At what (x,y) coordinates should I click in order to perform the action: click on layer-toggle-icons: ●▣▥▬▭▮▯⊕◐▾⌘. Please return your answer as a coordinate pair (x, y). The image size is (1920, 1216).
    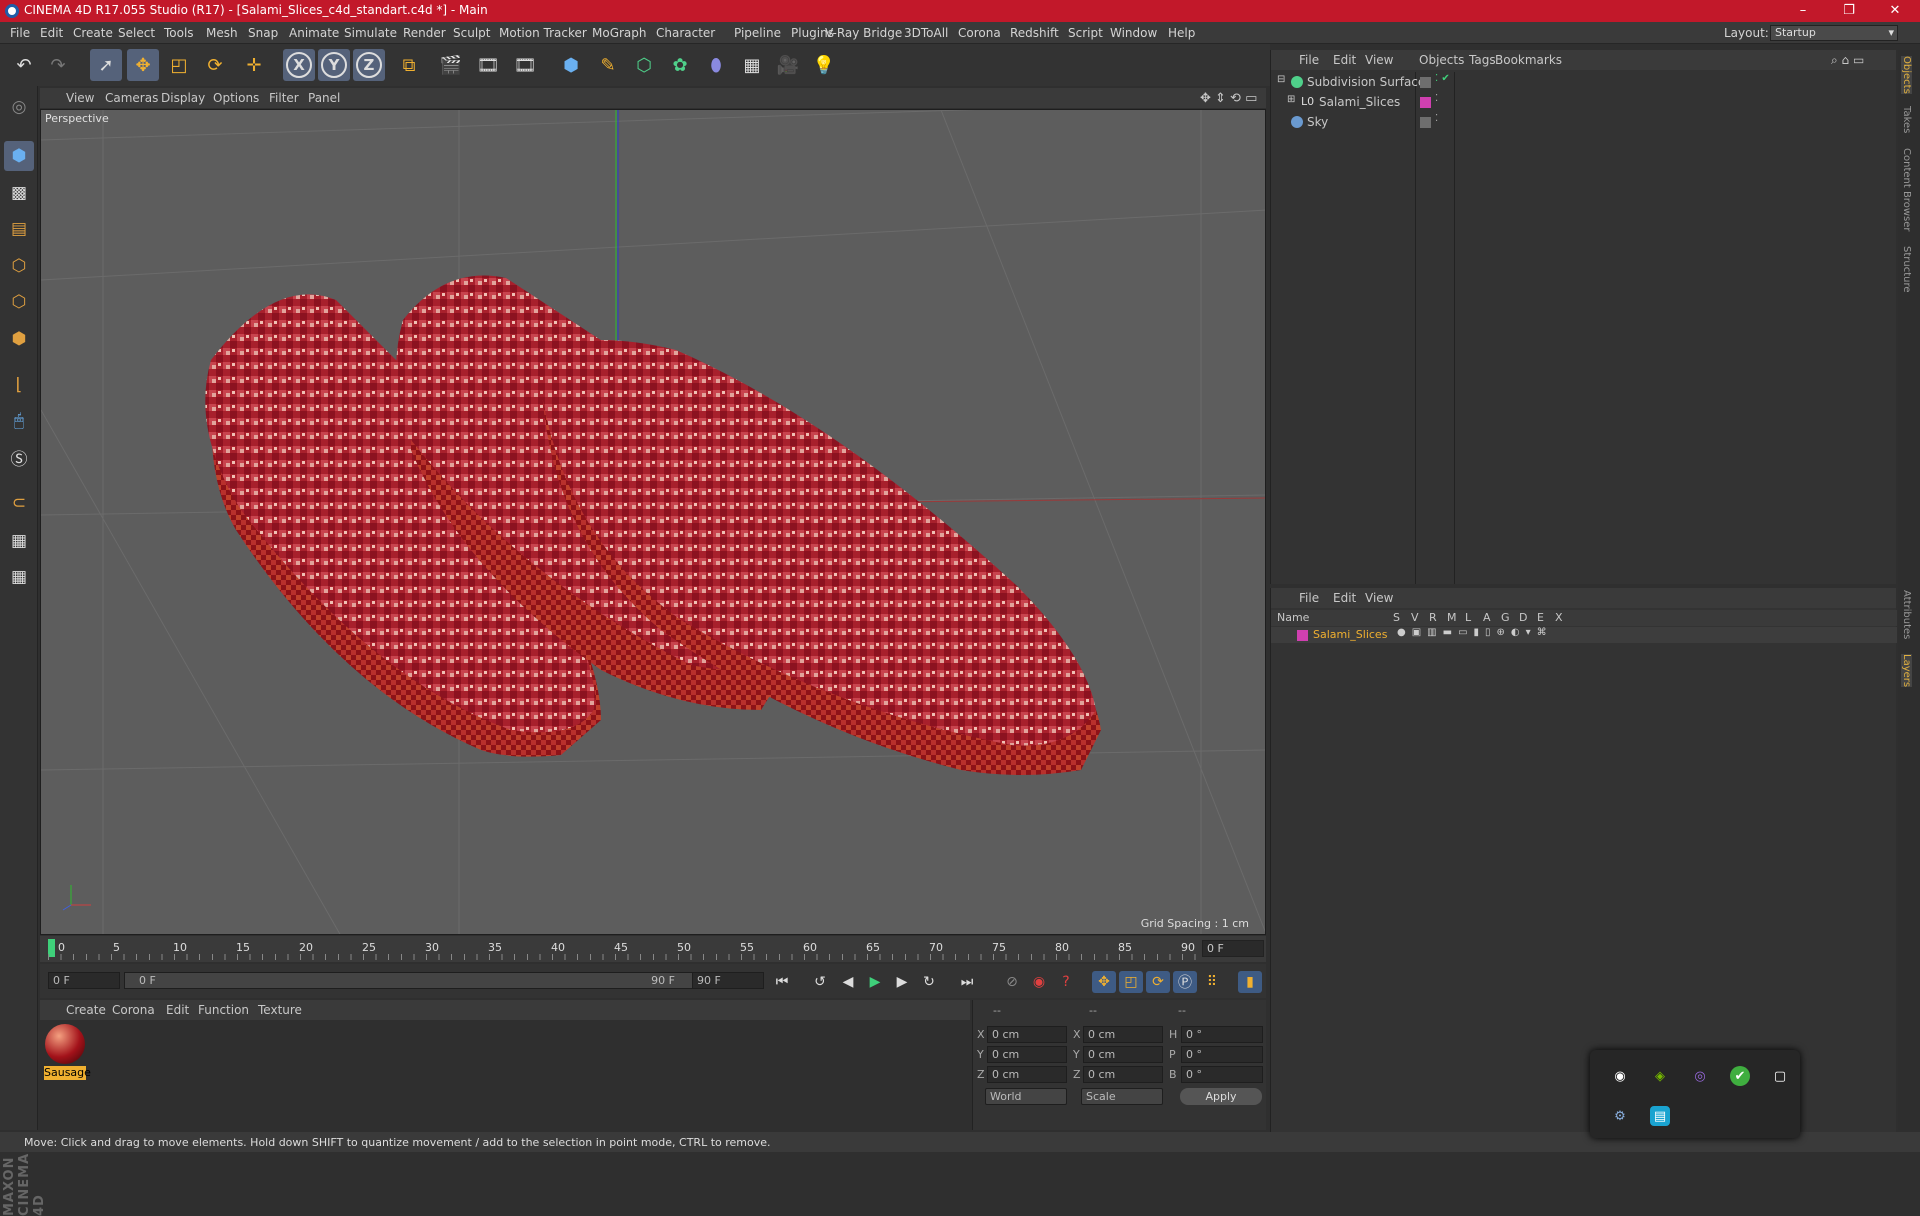
    Looking at the image, I should click on (1475, 632).